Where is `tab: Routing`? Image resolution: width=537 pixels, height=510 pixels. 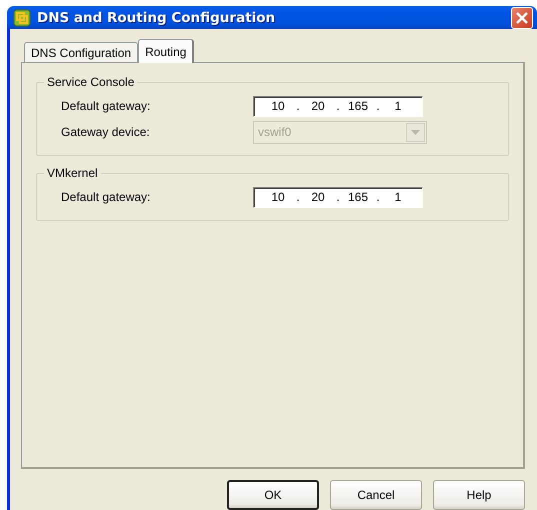
tab: Routing is located at coordinates (166, 51).